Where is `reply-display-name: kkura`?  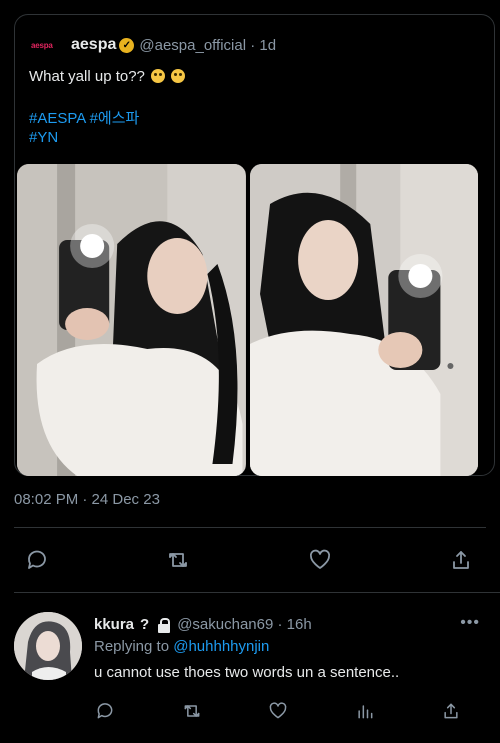 reply-display-name: kkura is located at coordinates (114, 624).